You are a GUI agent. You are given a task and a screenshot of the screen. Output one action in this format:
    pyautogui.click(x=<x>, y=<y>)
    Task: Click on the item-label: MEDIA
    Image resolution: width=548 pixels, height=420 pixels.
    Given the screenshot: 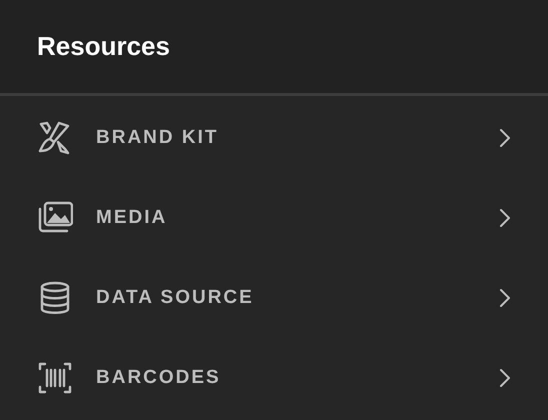 What is the action you would take?
    pyautogui.click(x=132, y=218)
    